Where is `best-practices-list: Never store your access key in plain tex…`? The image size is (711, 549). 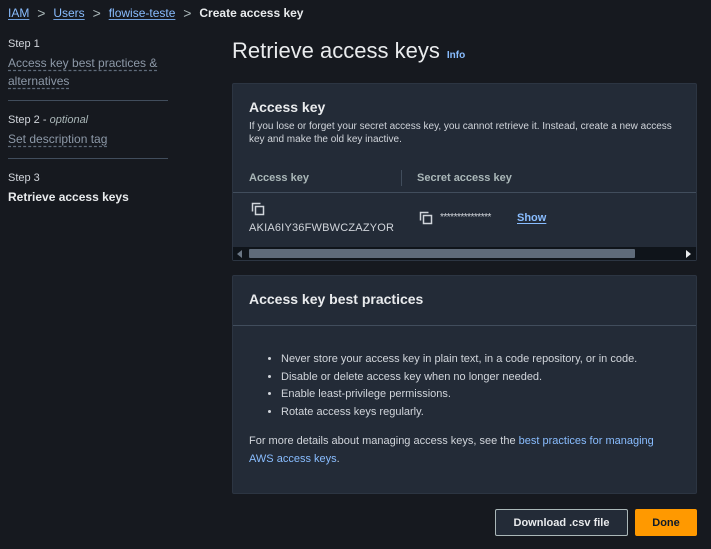 best-practices-list: Never store your access key in plain tex… is located at coordinates (451, 386).